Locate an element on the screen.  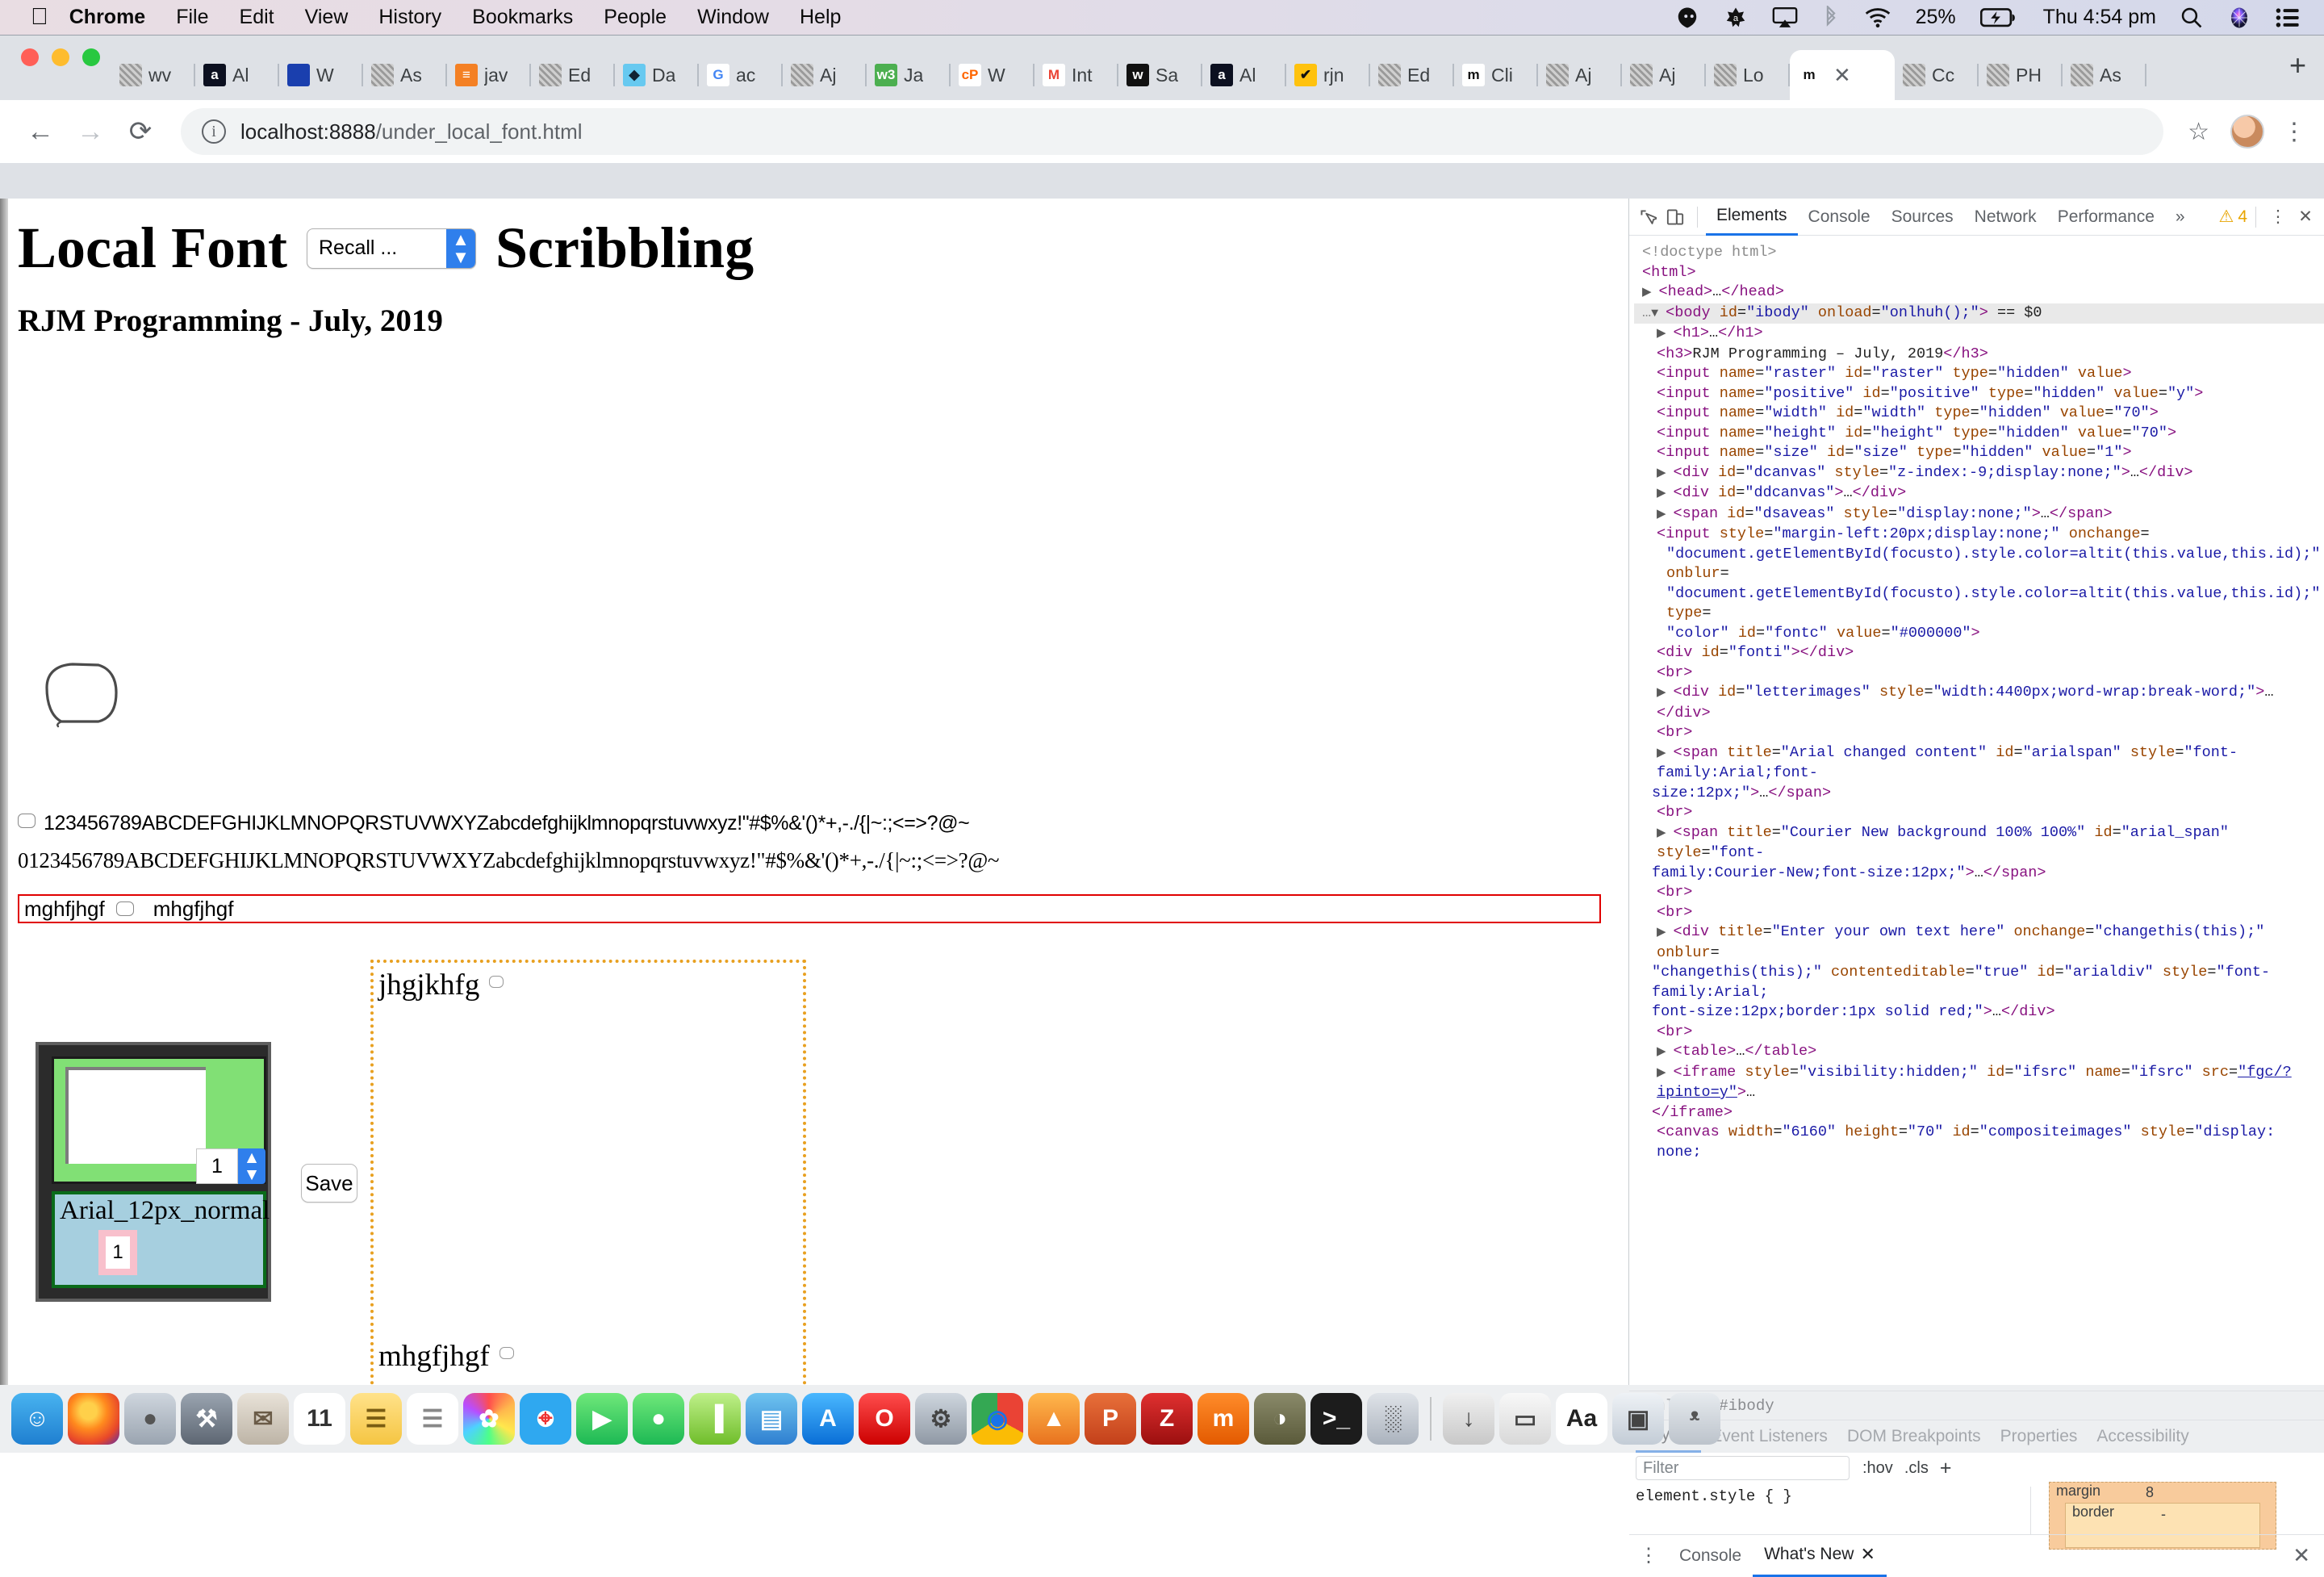
dom-node-line: ▶ <table>…</table> is located at coordinates (1979, 1052).